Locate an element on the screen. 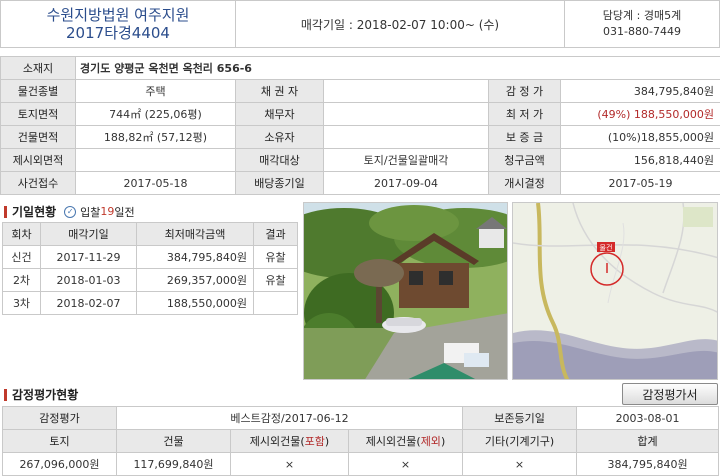 The width and height of the screenshot is (720, 476). round: 신건 is located at coordinates (21, 257).